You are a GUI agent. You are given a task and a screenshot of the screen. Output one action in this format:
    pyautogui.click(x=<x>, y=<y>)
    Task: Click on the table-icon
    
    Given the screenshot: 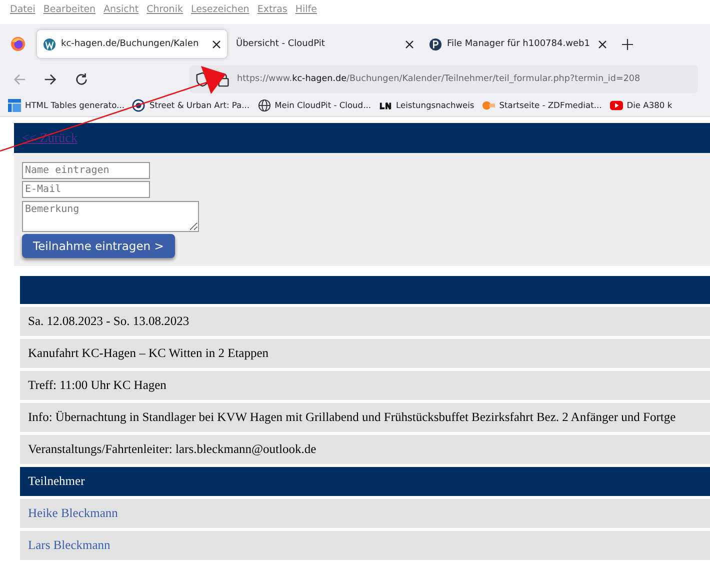 What is the action you would take?
    pyautogui.click(x=14, y=105)
    